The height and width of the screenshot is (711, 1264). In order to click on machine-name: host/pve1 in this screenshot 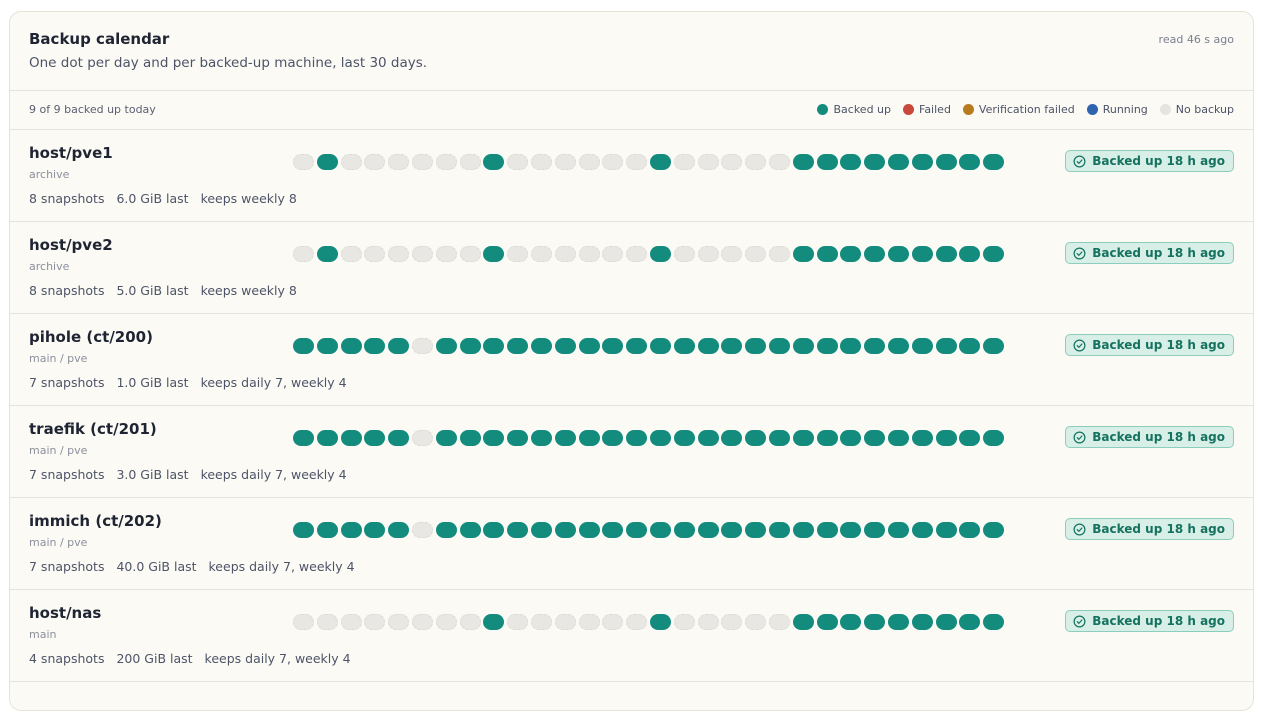, I will do `click(71, 153)`.